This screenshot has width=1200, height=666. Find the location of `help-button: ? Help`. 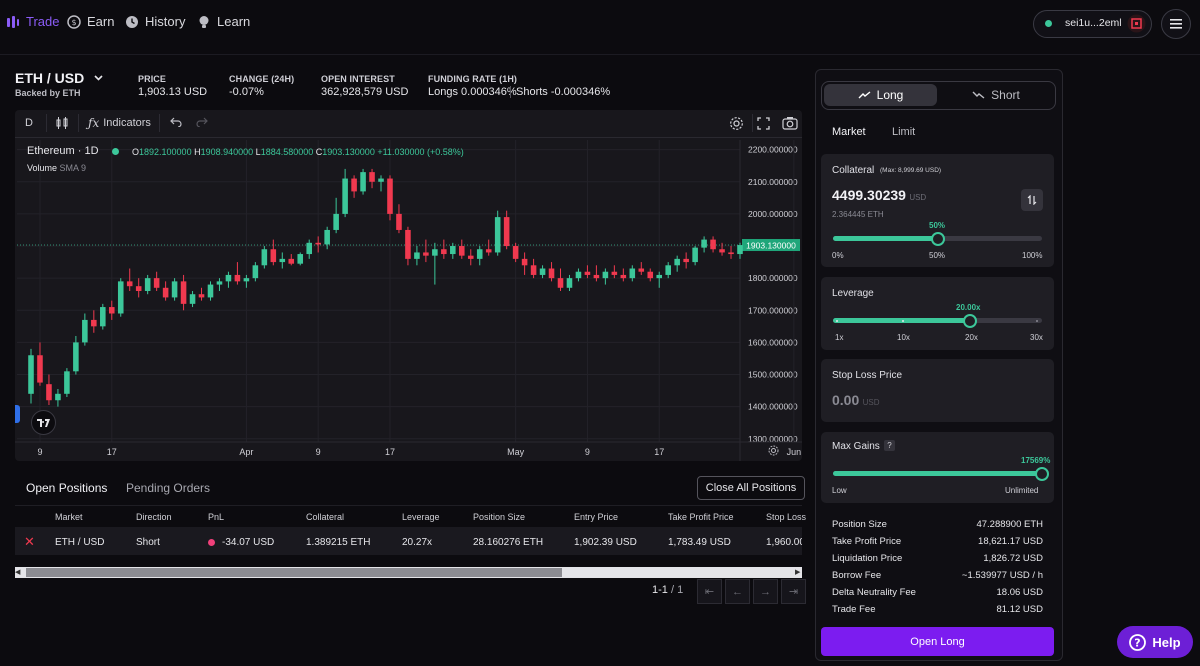

help-button: ? Help is located at coordinates (1155, 642).